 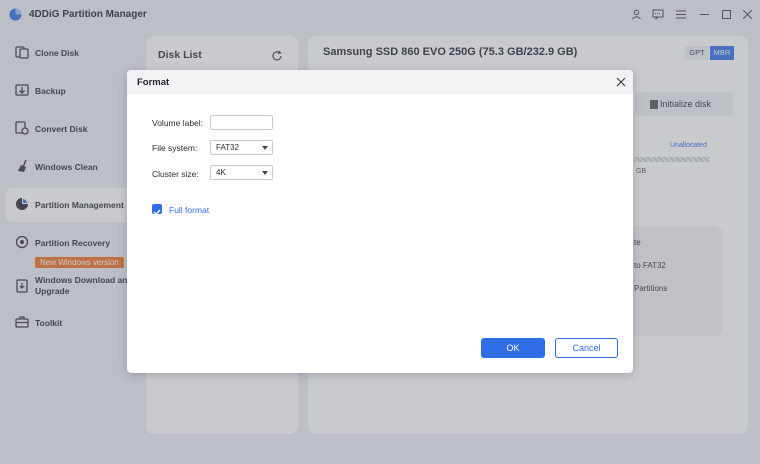 What do you see at coordinates (380, 82) in the screenshot?
I see `dialog-header: Format` at bounding box center [380, 82].